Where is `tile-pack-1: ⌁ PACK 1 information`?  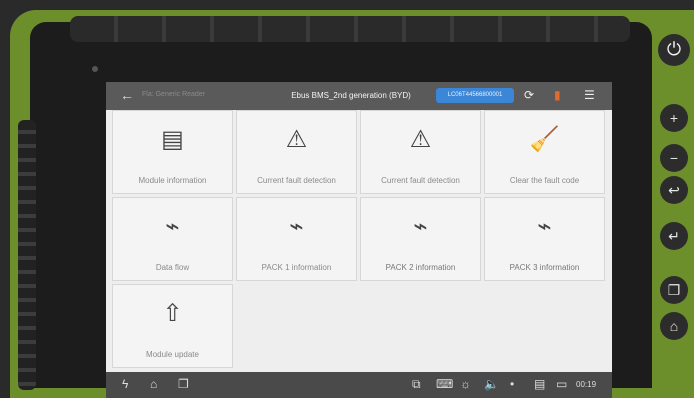
tile-pack-1: ⌁ PACK 1 information is located at coordinates (296, 239).